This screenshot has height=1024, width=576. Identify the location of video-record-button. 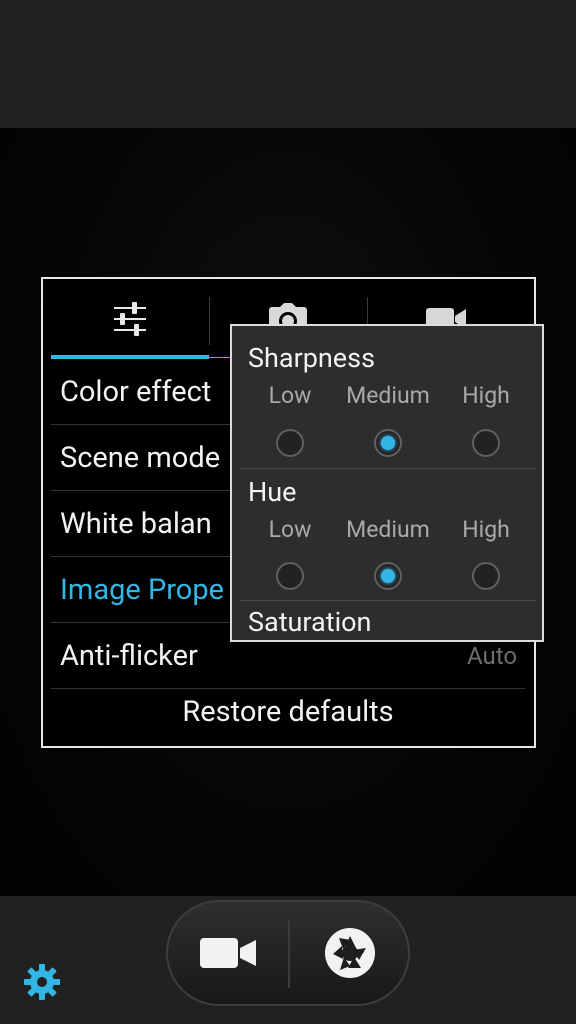
(228, 953).